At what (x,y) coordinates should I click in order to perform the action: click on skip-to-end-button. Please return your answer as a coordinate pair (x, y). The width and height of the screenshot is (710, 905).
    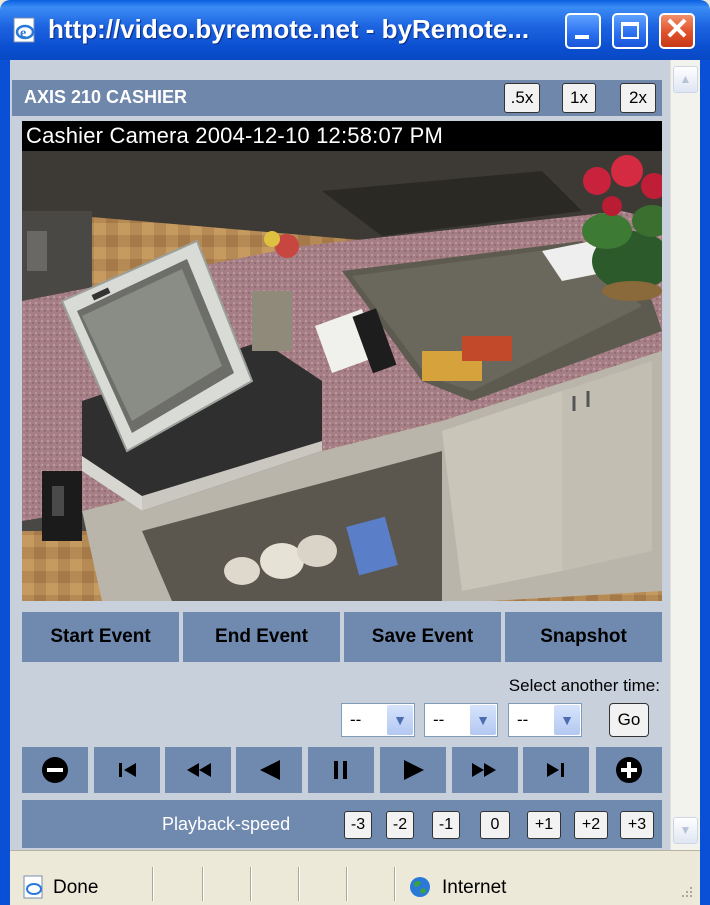
    Looking at the image, I should click on (556, 770).